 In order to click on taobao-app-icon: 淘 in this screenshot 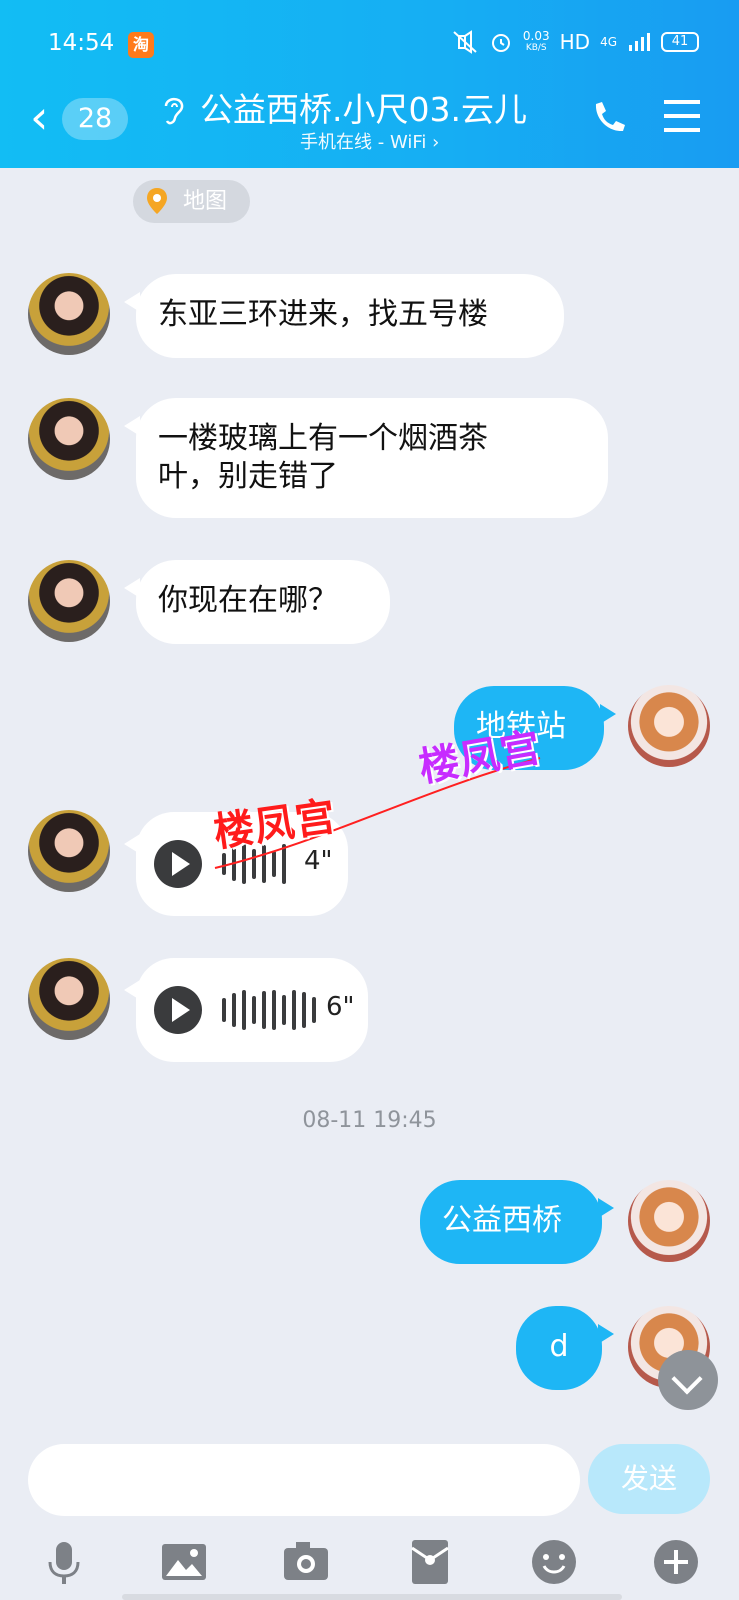, I will do `click(141, 45)`.